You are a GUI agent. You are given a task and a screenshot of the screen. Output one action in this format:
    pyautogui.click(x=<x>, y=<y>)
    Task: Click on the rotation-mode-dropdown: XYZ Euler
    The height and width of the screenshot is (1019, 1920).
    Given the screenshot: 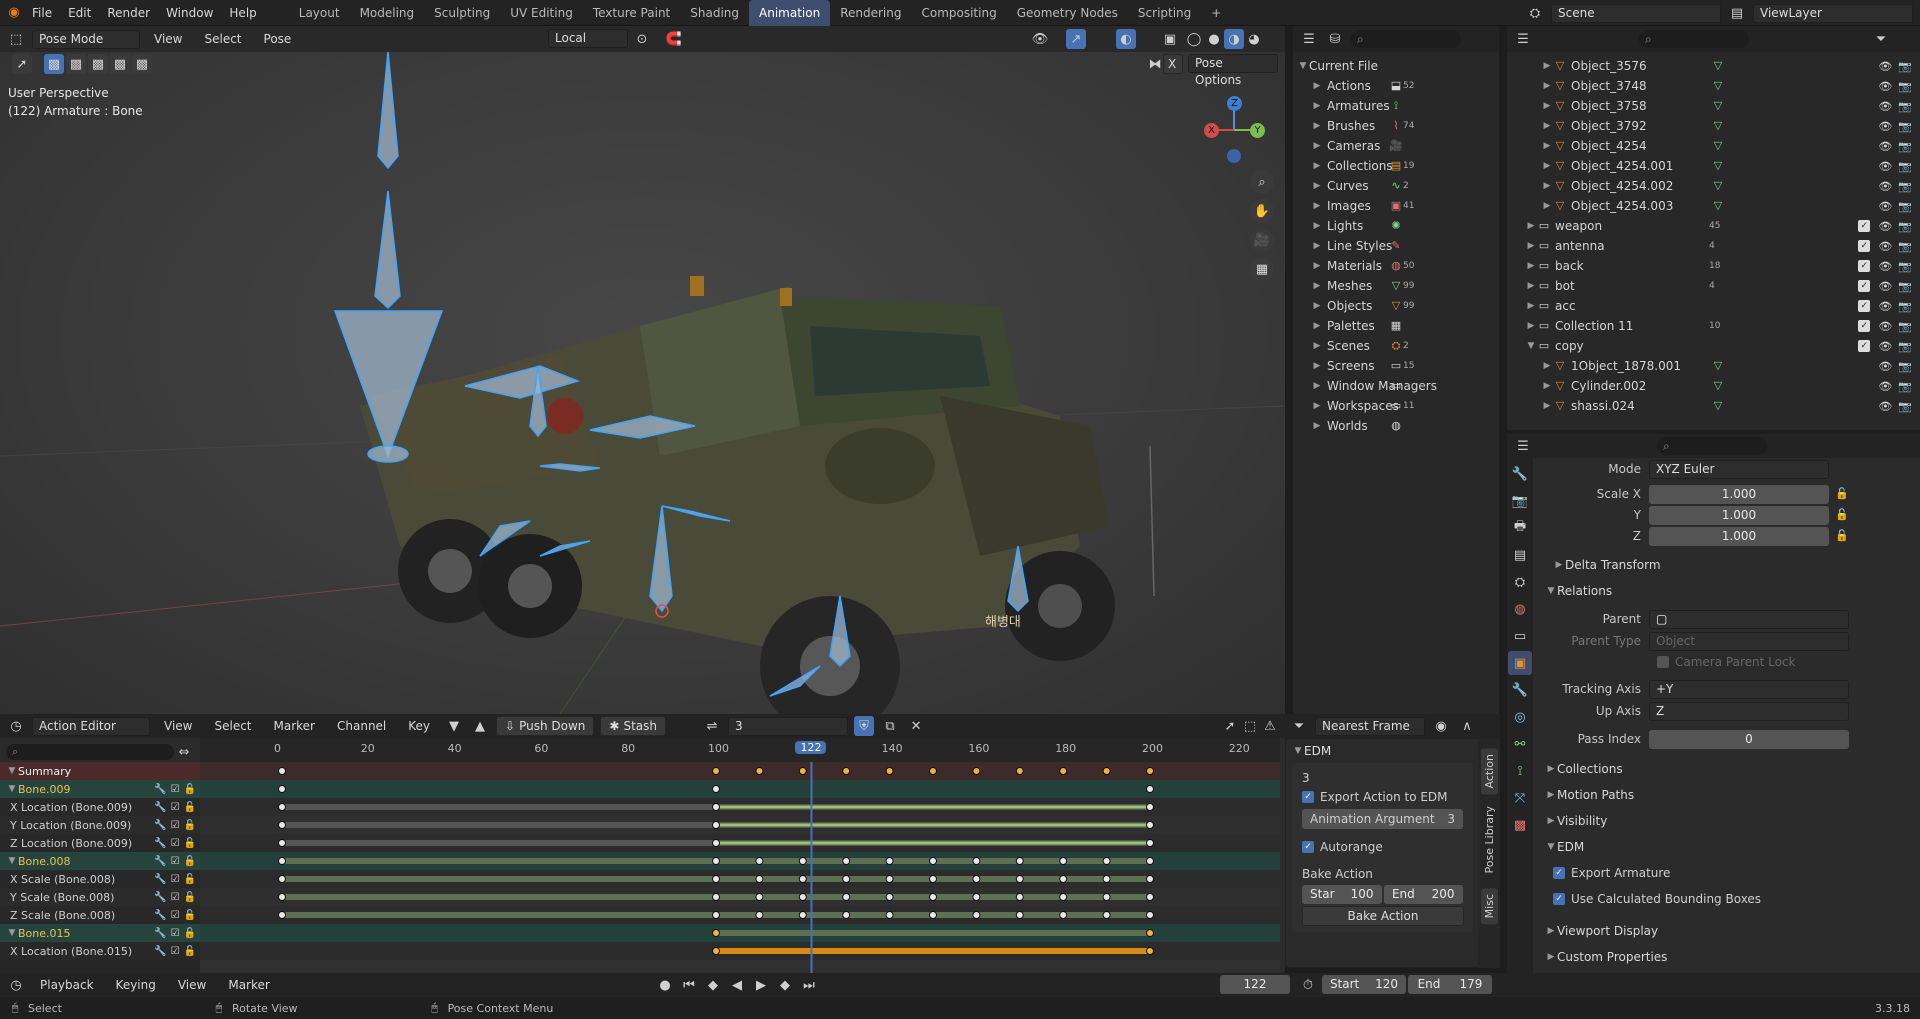 What is the action you would take?
    pyautogui.click(x=1739, y=469)
    